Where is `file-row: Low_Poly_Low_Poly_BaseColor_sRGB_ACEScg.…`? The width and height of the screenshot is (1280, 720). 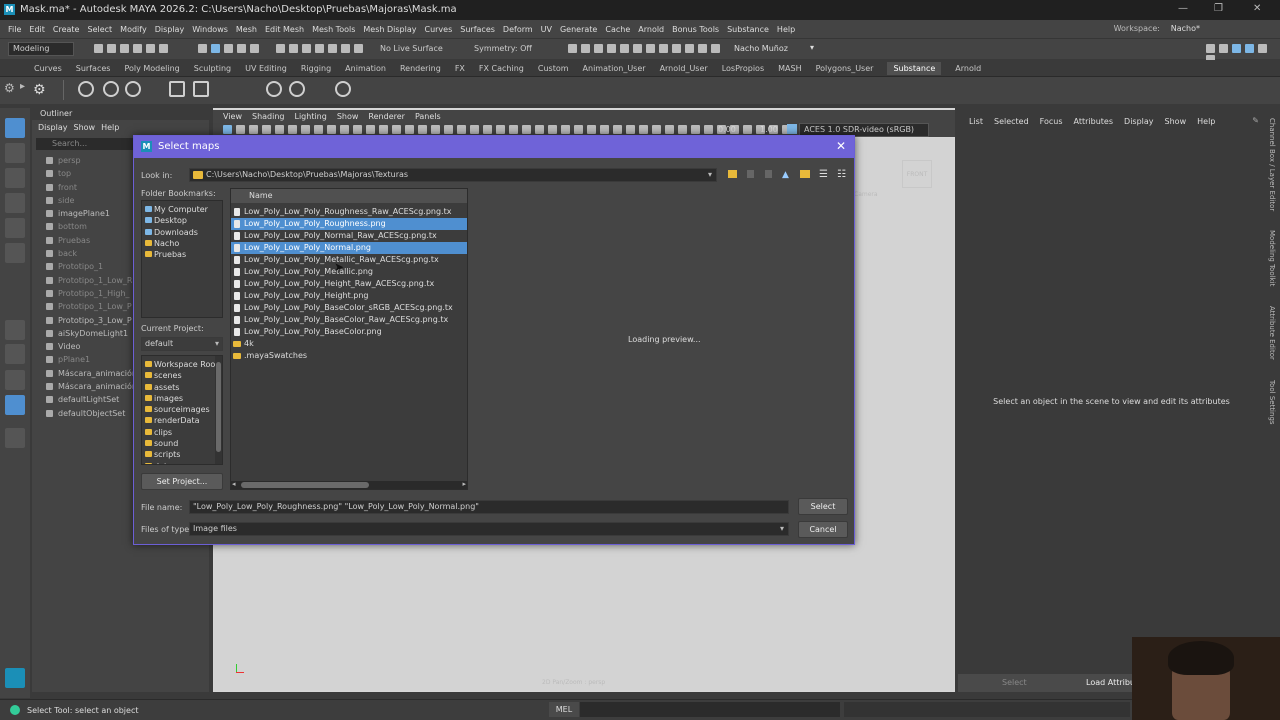
file-row: Low_Poly_Low_Poly_BaseColor_sRGB_ACEScg.… is located at coordinates (349, 308).